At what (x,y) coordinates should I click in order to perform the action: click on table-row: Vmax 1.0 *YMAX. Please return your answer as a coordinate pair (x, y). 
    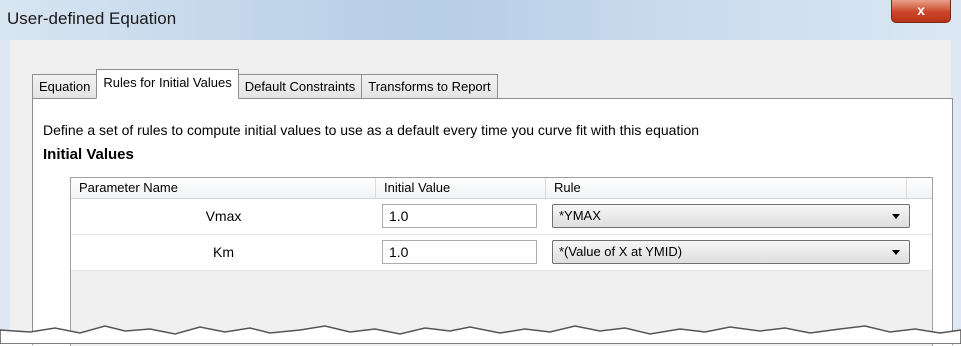
    Looking at the image, I should click on (501, 217).